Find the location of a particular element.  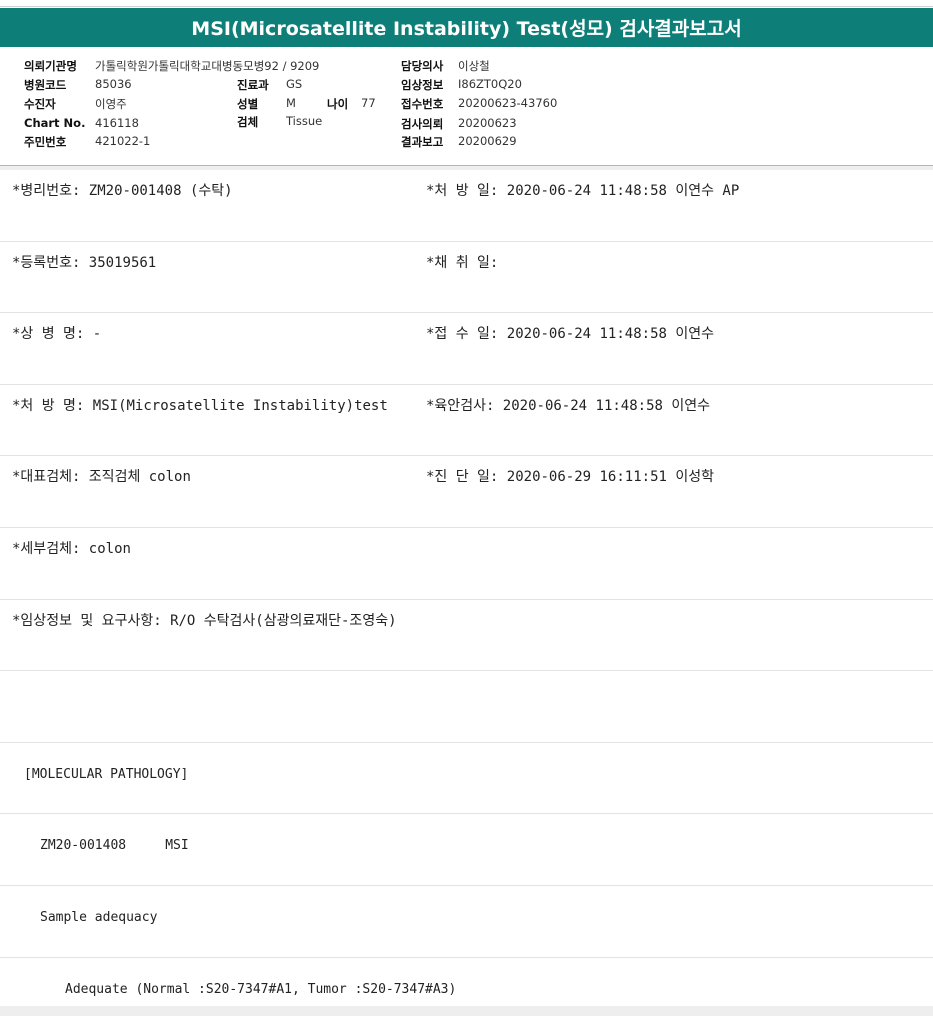

case-line: ZM20-001408 MSI is located at coordinates (114, 846).